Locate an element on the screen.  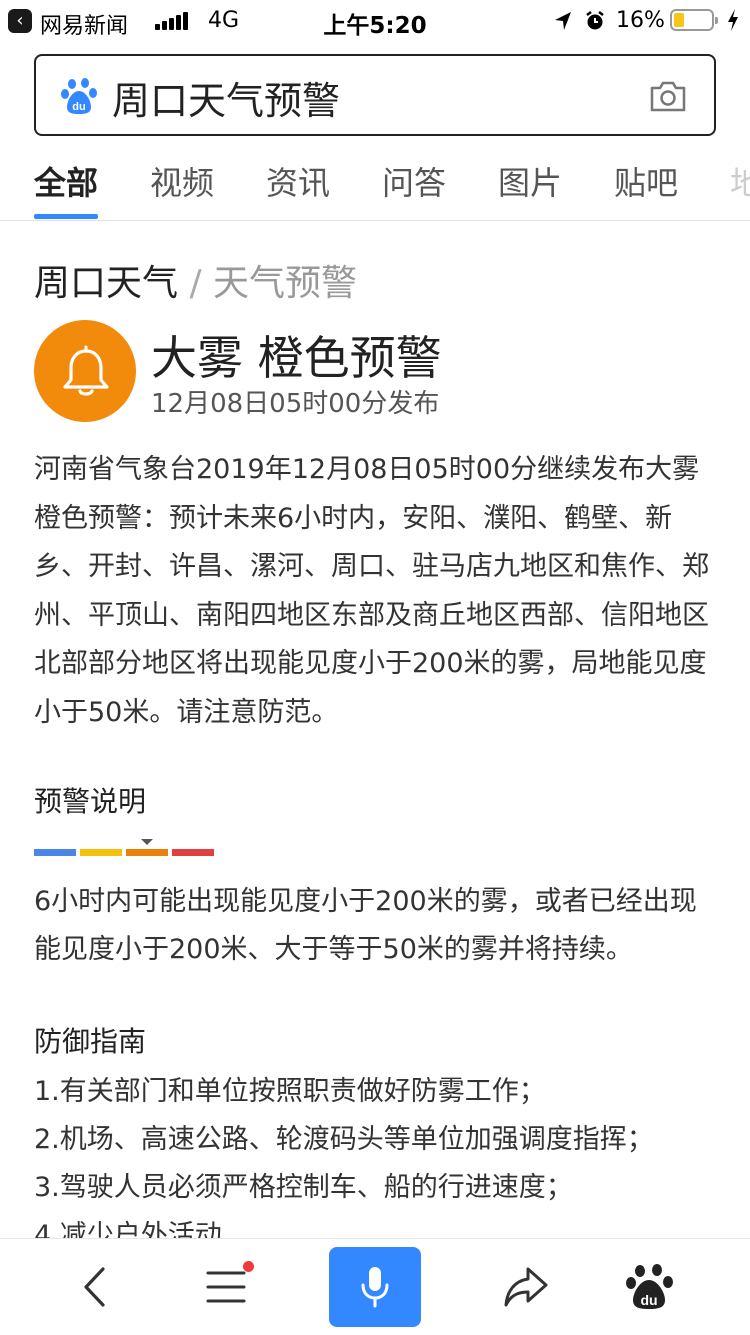
alert-publish-time: 12月08日05时00分发布 is located at coordinates (295, 404).